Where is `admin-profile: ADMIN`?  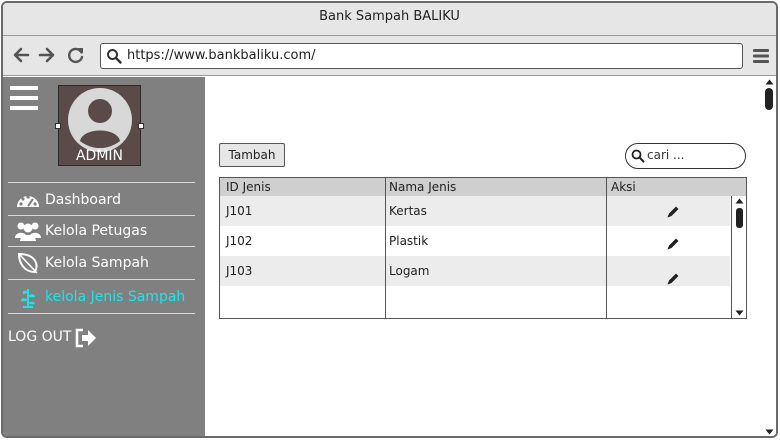
admin-profile: ADMIN is located at coordinates (99, 125).